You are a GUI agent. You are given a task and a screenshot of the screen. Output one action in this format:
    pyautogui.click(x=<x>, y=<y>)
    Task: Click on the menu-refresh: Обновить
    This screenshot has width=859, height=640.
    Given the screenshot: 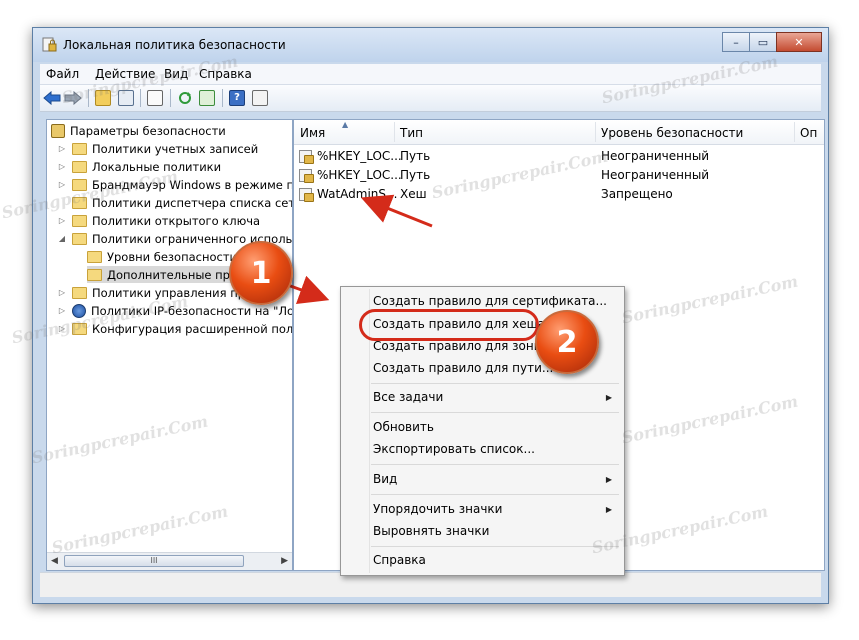 What is the action you would take?
    pyautogui.click(x=403, y=427)
    